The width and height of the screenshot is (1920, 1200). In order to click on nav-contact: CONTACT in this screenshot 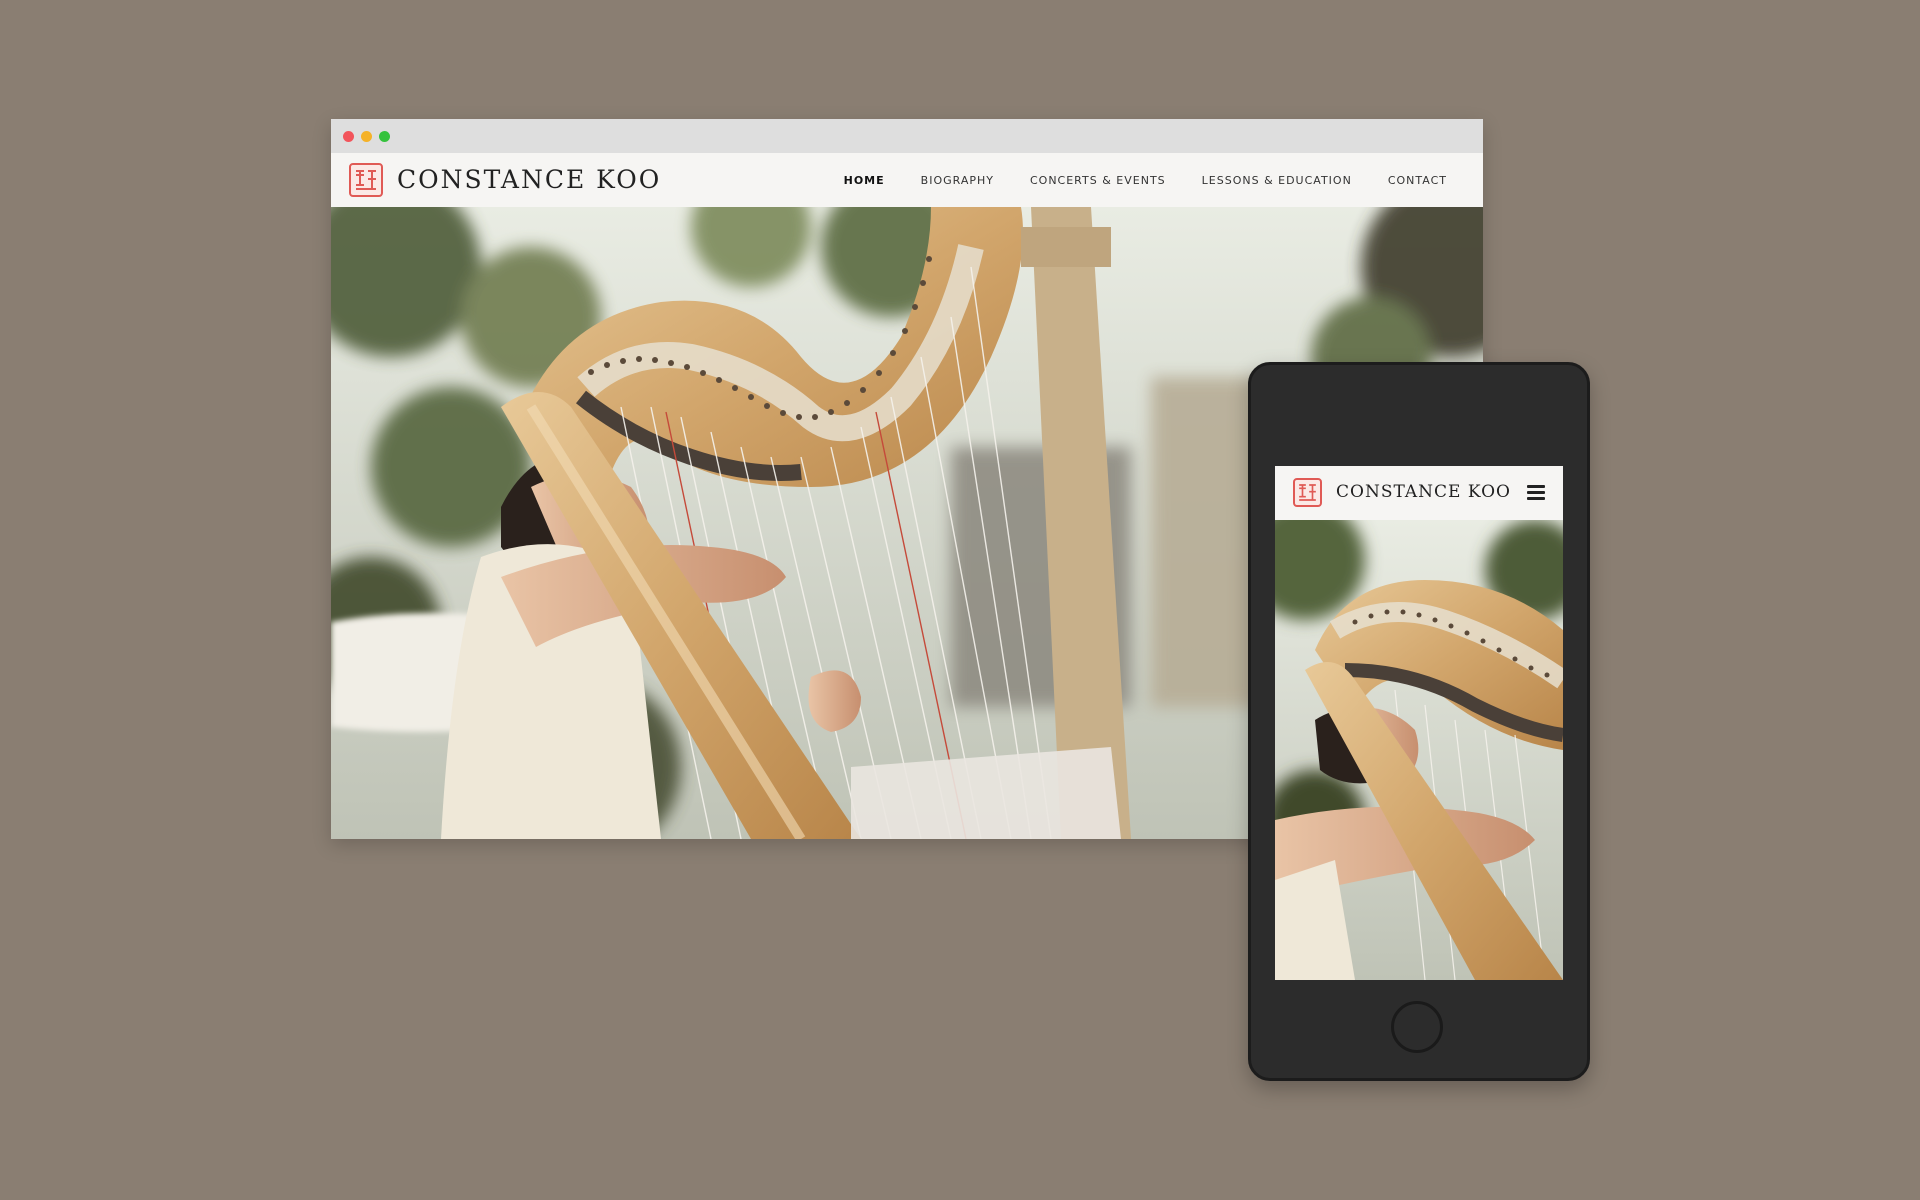, I will do `click(1417, 180)`.